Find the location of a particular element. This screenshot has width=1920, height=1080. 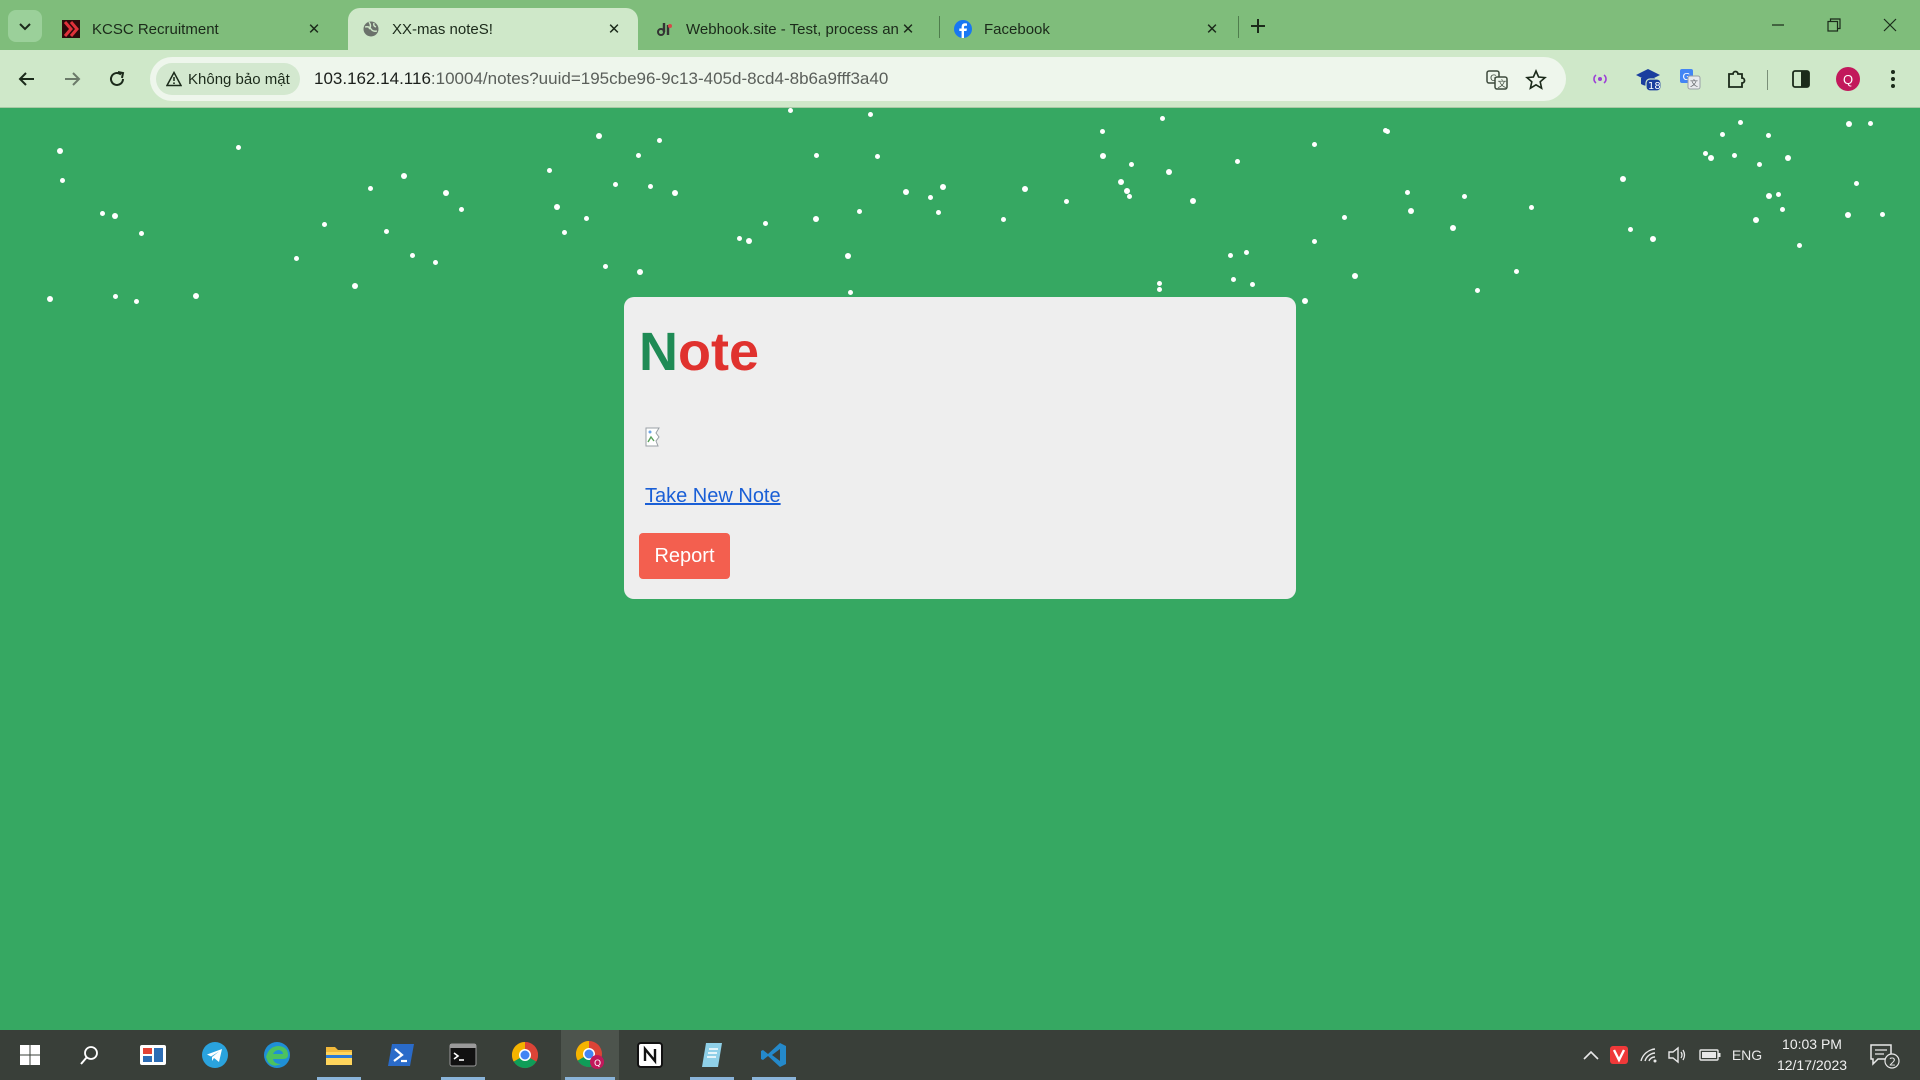

search-button is located at coordinates (90, 1055).